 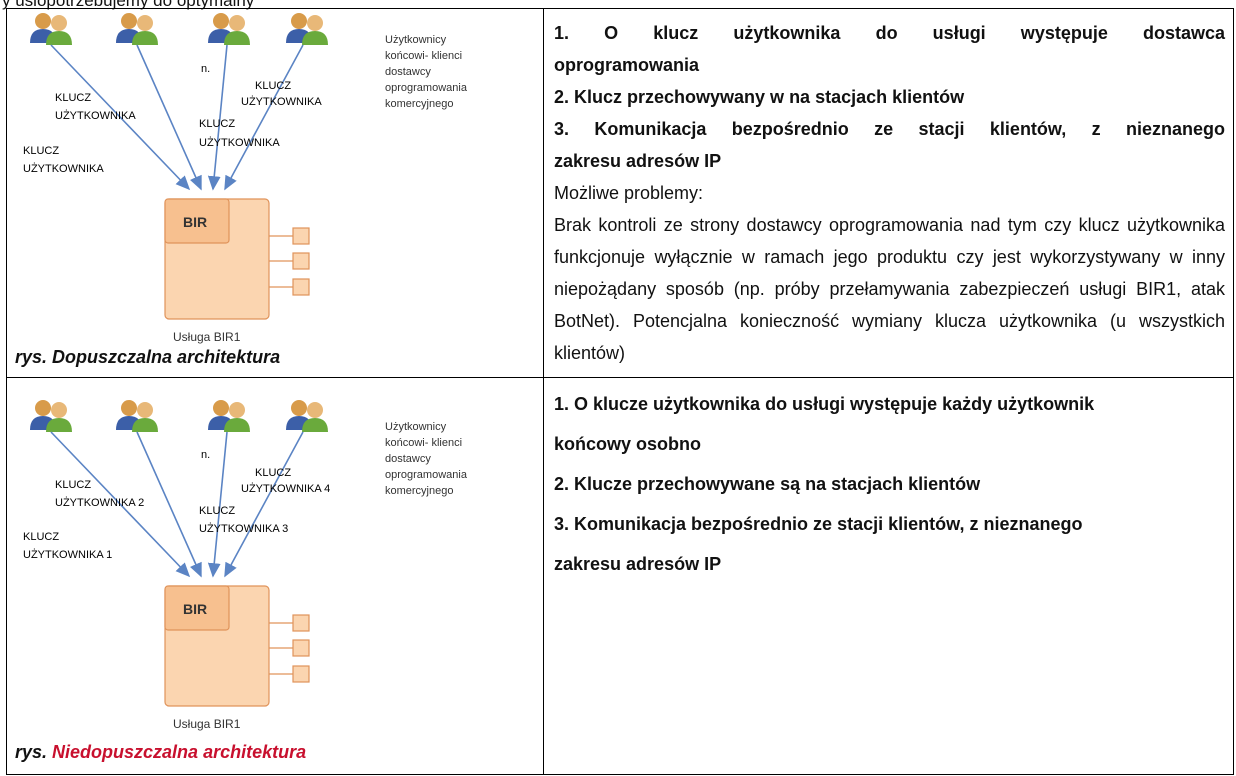 I want to click on svg-text: UŻYTKOWNIKA 4, so click(x=285, y=488).